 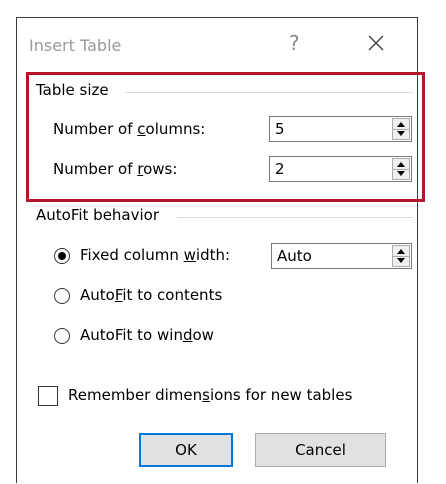 What do you see at coordinates (401, 261) in the screenshot?
I see `column-width-decrement-icon` at bounding box center [401, 261].